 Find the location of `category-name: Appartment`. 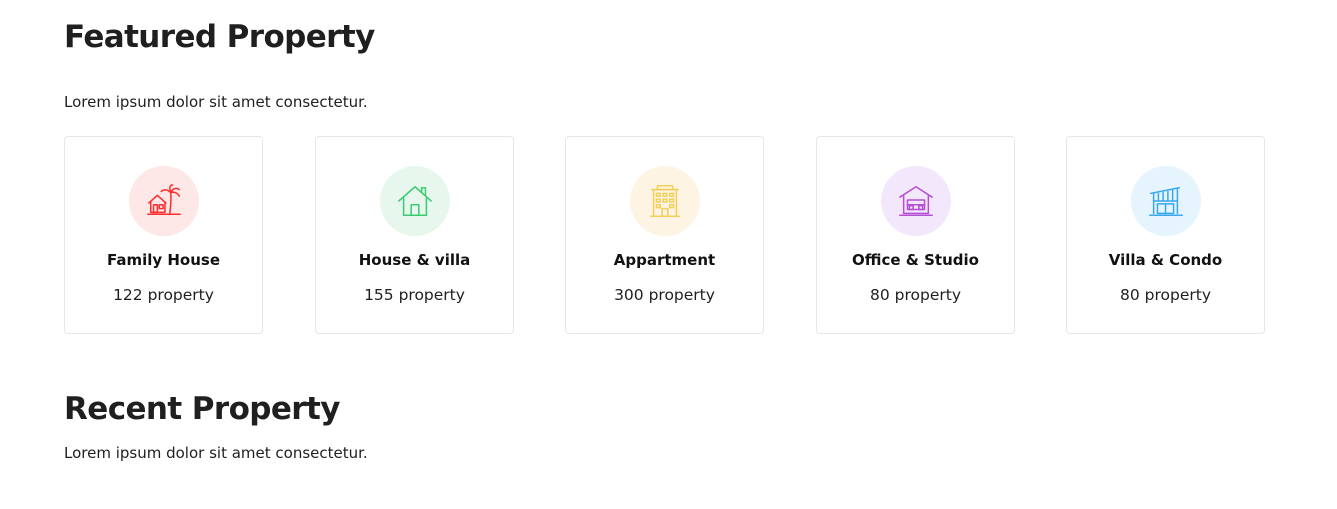

category-name: Appartment is located at coordinates (664, 260).